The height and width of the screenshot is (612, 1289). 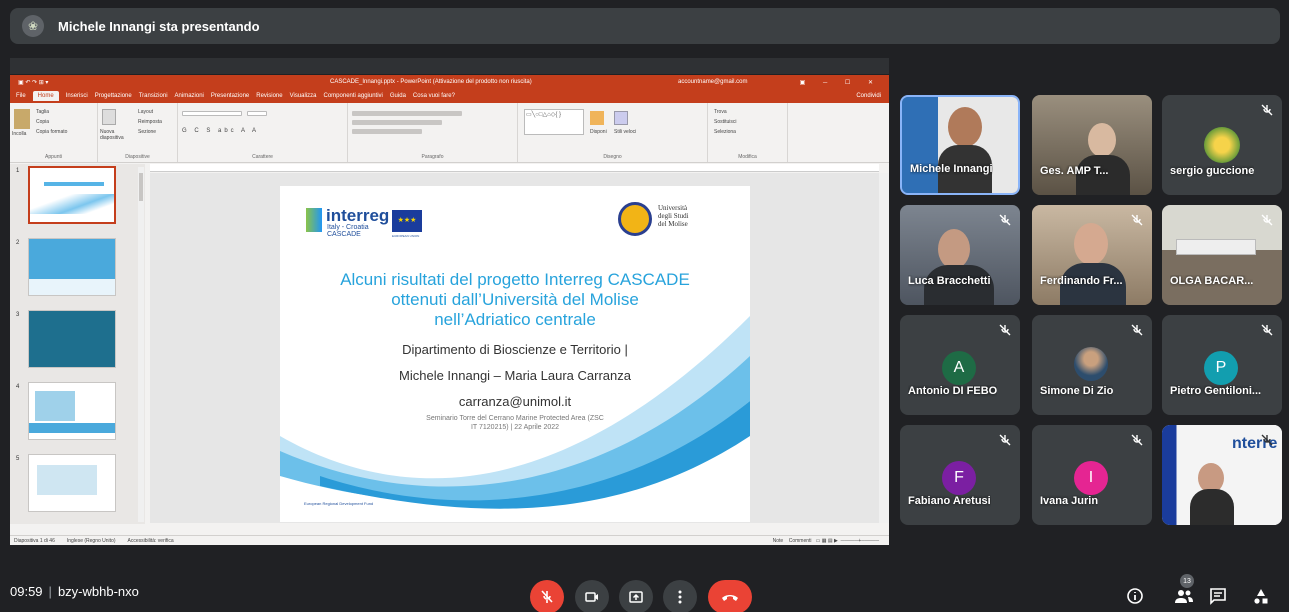 What do you see at coordinates (48, 82) in the screenshot?
I see `quick-access-toolbar: ▣ ↶ ↷ ⊞ ▾` at bounding box center [48, 82].